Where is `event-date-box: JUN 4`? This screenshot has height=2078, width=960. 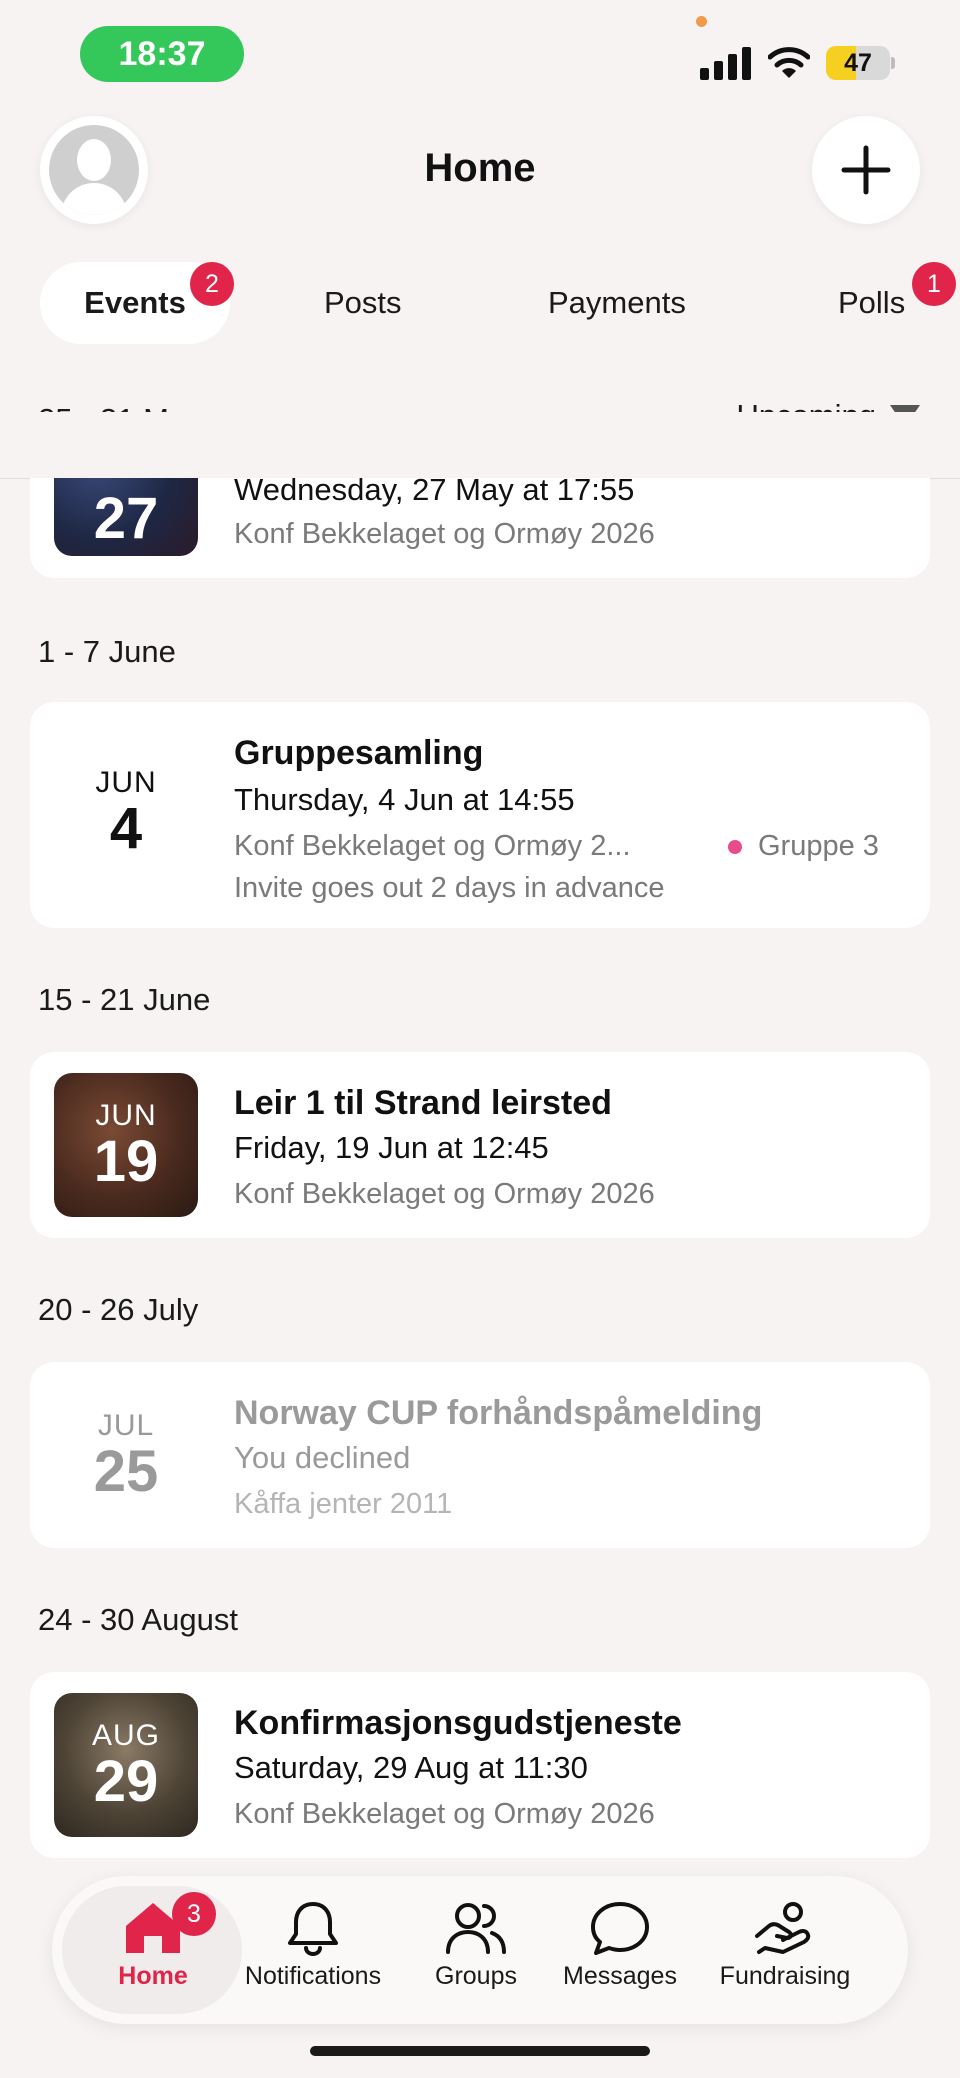
event-date-box: JUN 4 is located at coordinates (126, 812).